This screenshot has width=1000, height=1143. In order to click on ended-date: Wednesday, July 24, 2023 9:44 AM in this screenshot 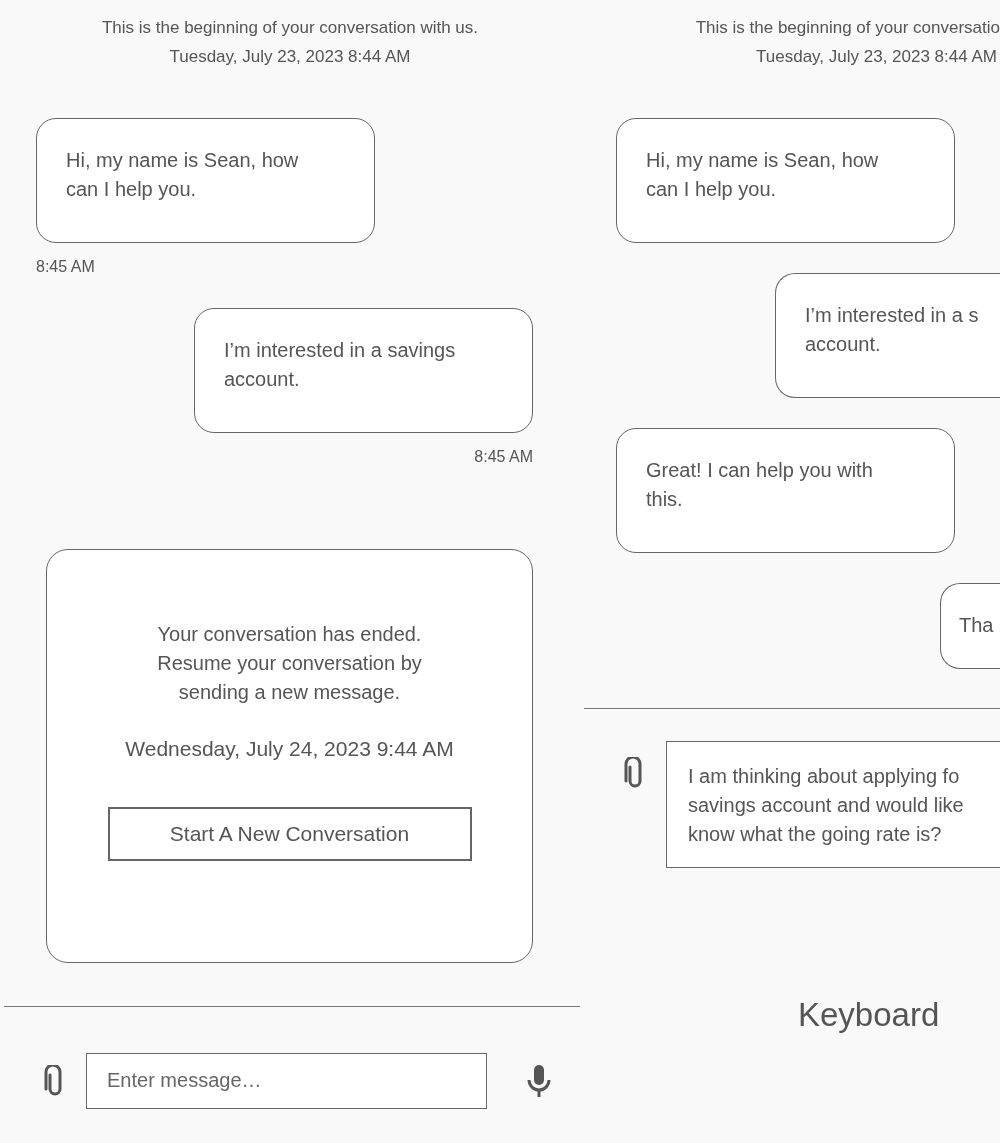, I will do `click(289, 749)`.